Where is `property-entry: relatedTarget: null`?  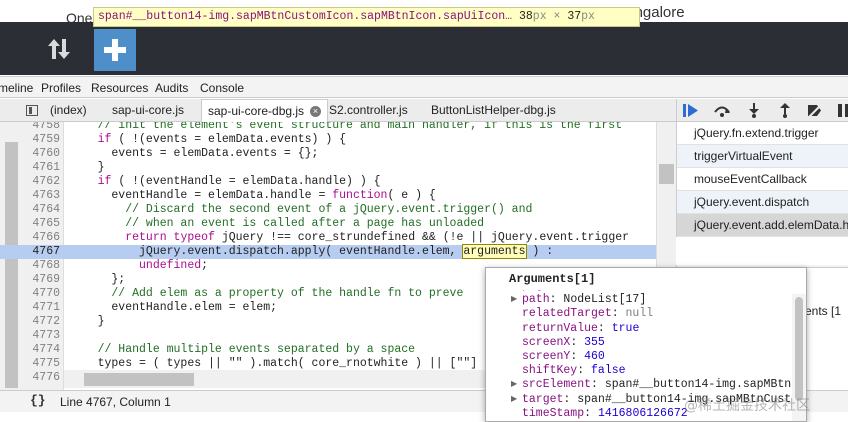 property-entry: relatedTarget: null is located at coordinates (588, 314).